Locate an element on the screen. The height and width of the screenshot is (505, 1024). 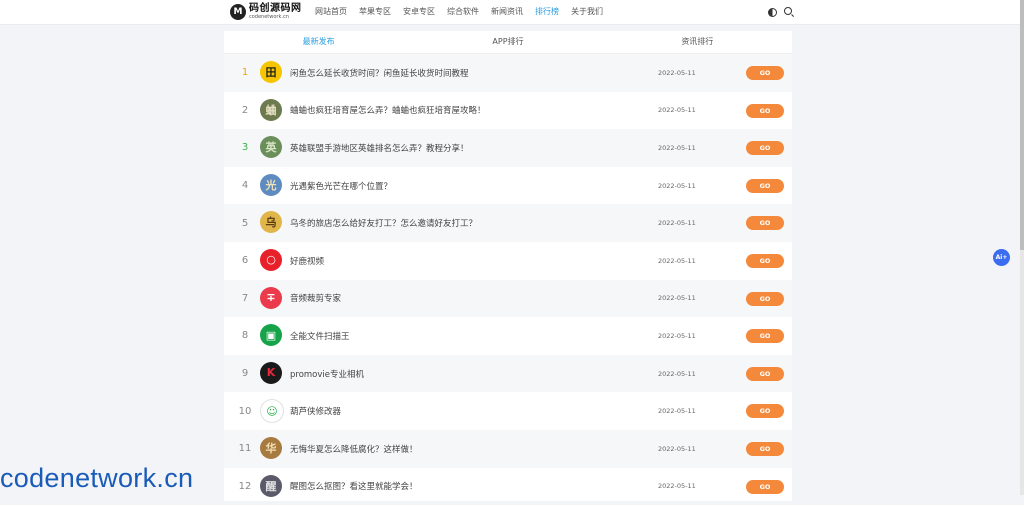
logo-name: 码创源码网 is located at coordinates (275, 8).